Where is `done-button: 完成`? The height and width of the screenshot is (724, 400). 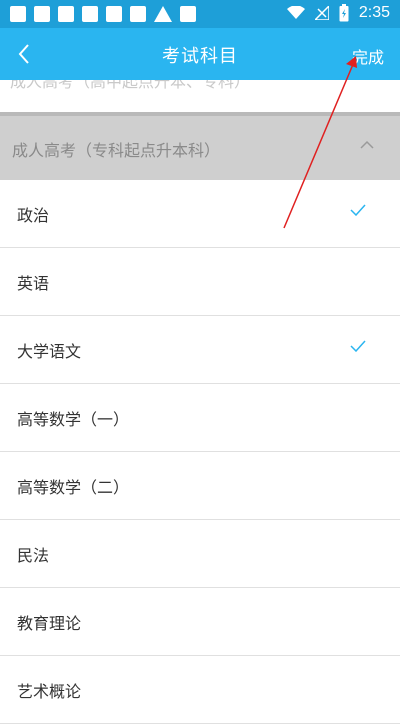 done-button: 完成 is located at coordinates (368, 56).